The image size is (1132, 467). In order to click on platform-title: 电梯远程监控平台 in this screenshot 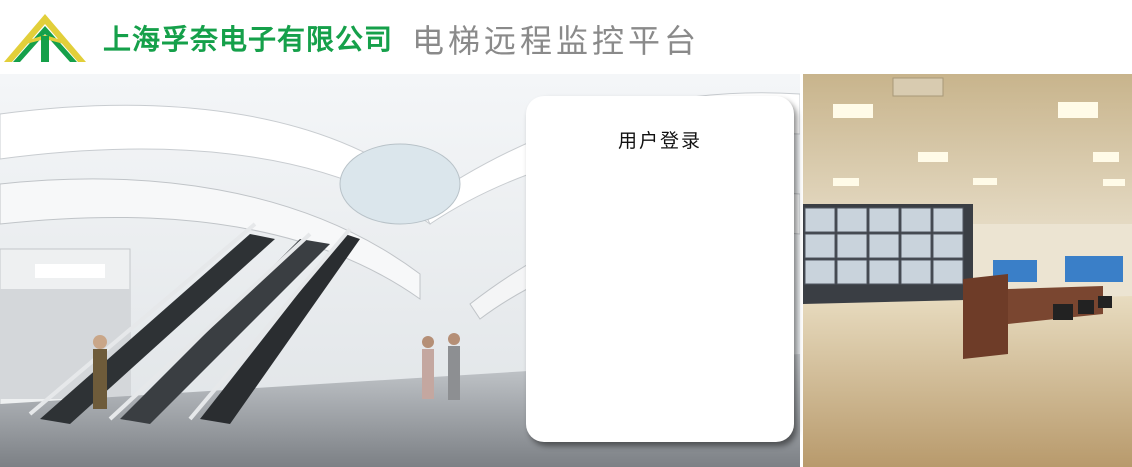, I will do `click(556, 41)`.